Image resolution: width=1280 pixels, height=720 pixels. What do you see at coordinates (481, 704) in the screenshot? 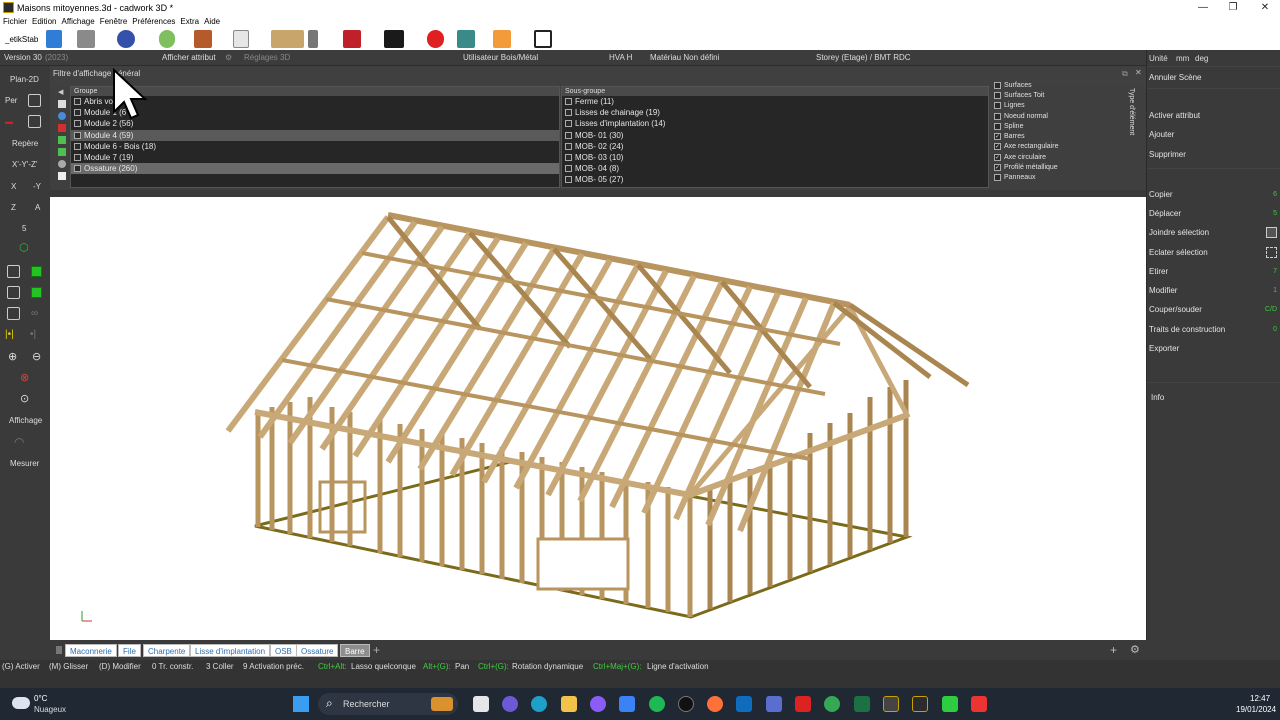
I see `task-view-icon` at bounding box center [481, 704].